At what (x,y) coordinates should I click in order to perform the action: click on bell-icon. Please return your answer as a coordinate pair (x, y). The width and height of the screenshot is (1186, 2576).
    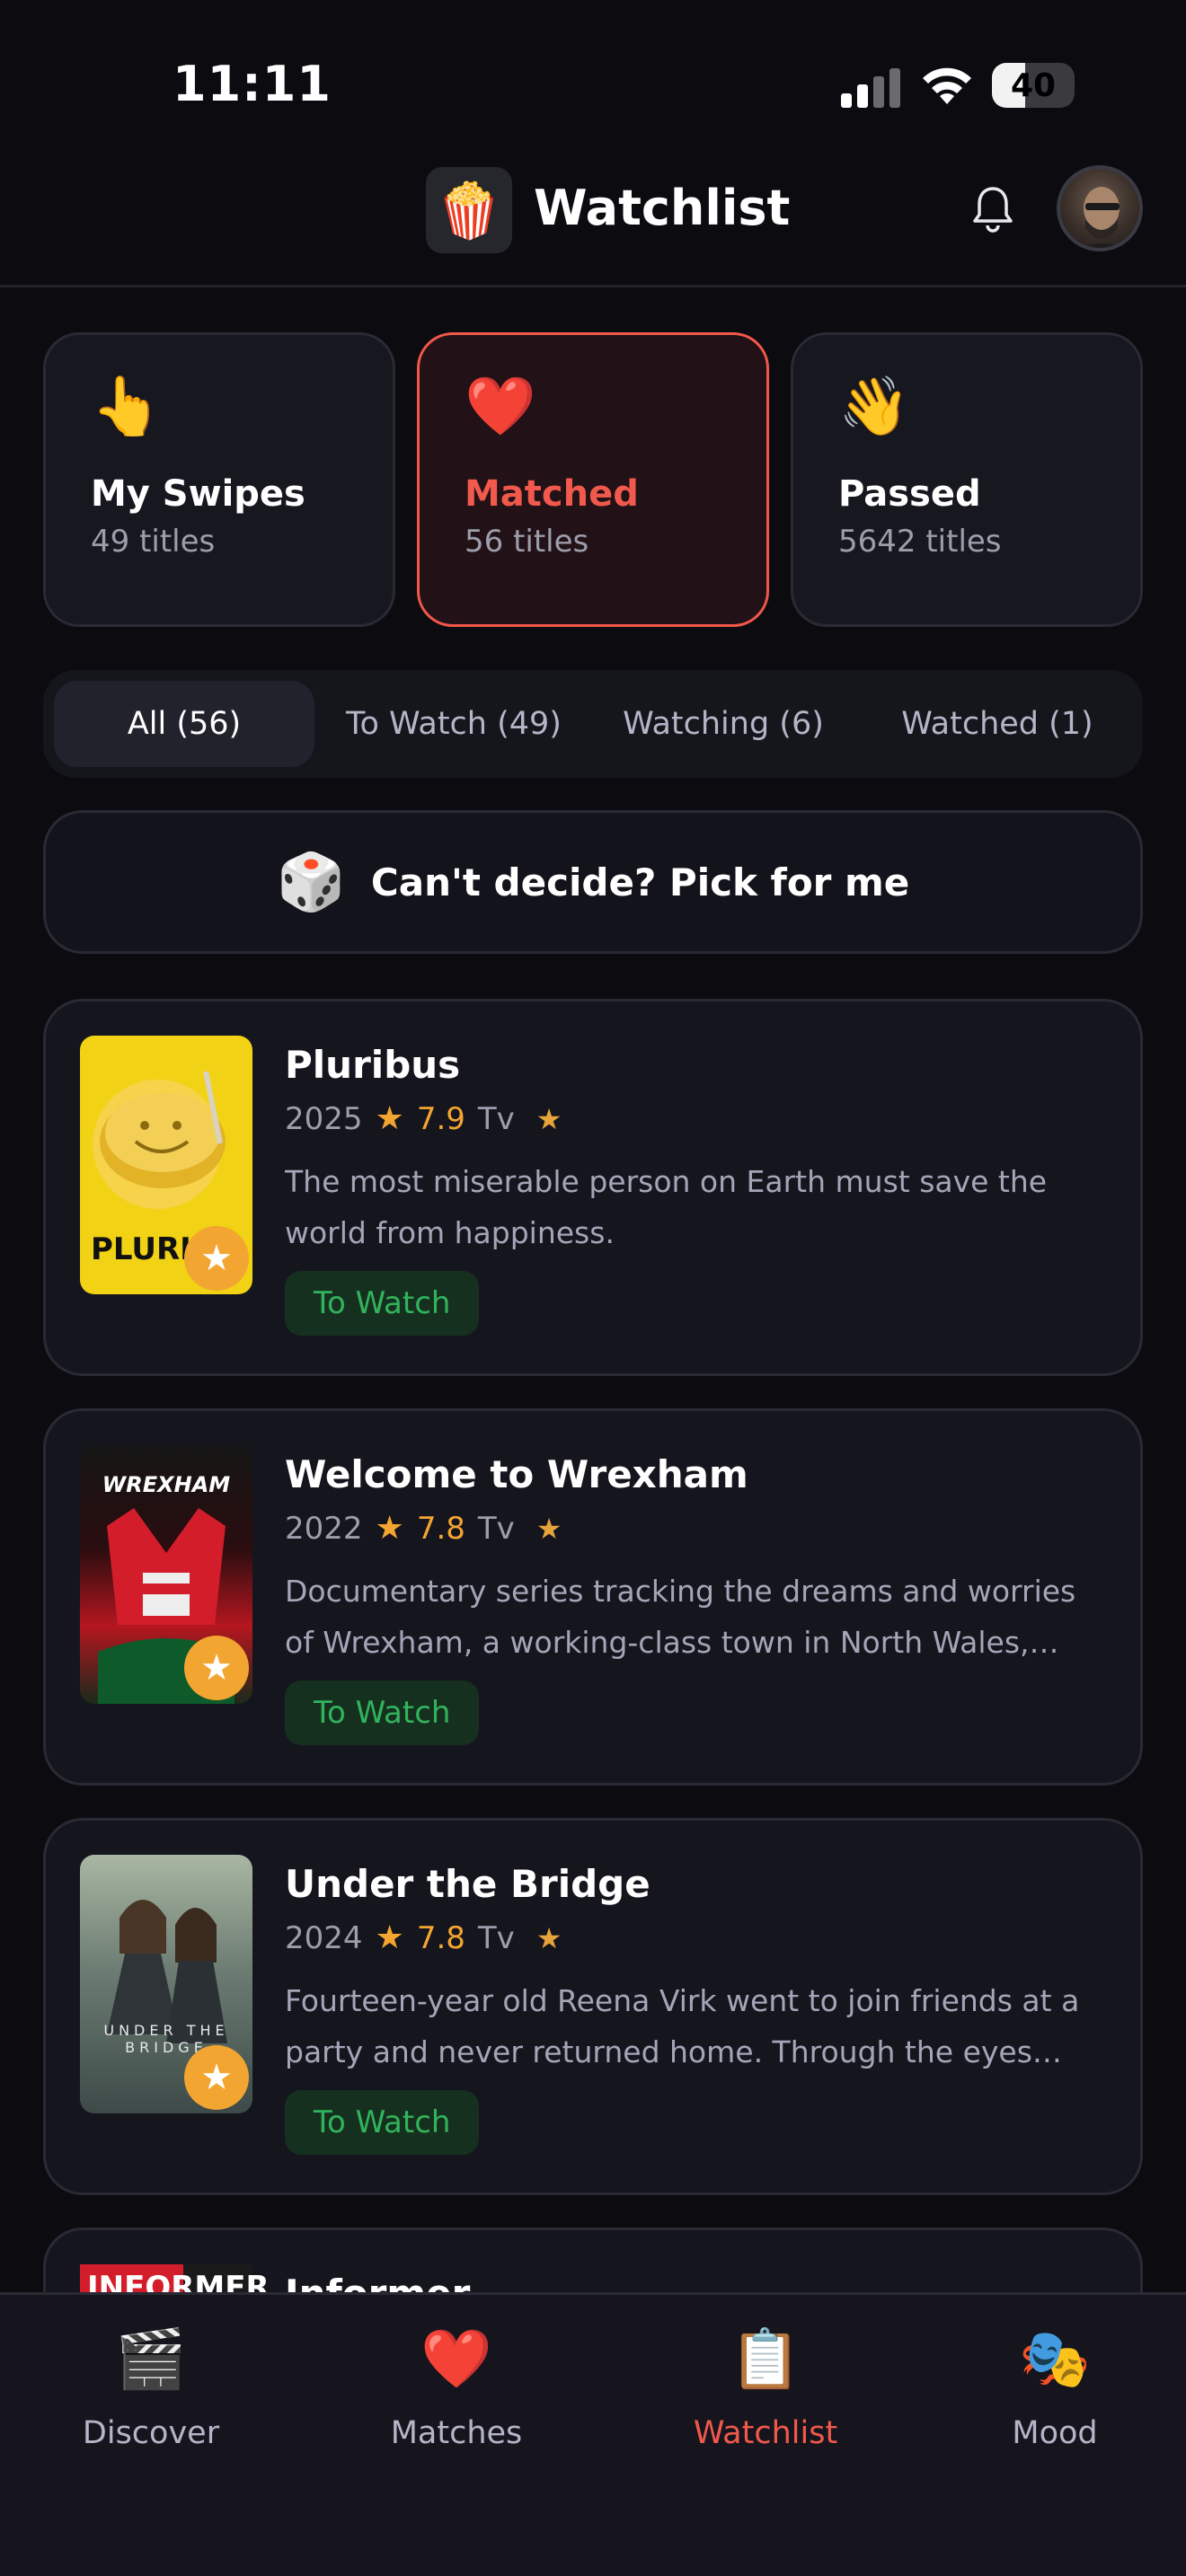
    Looking at the image, I should click on (993, 209).